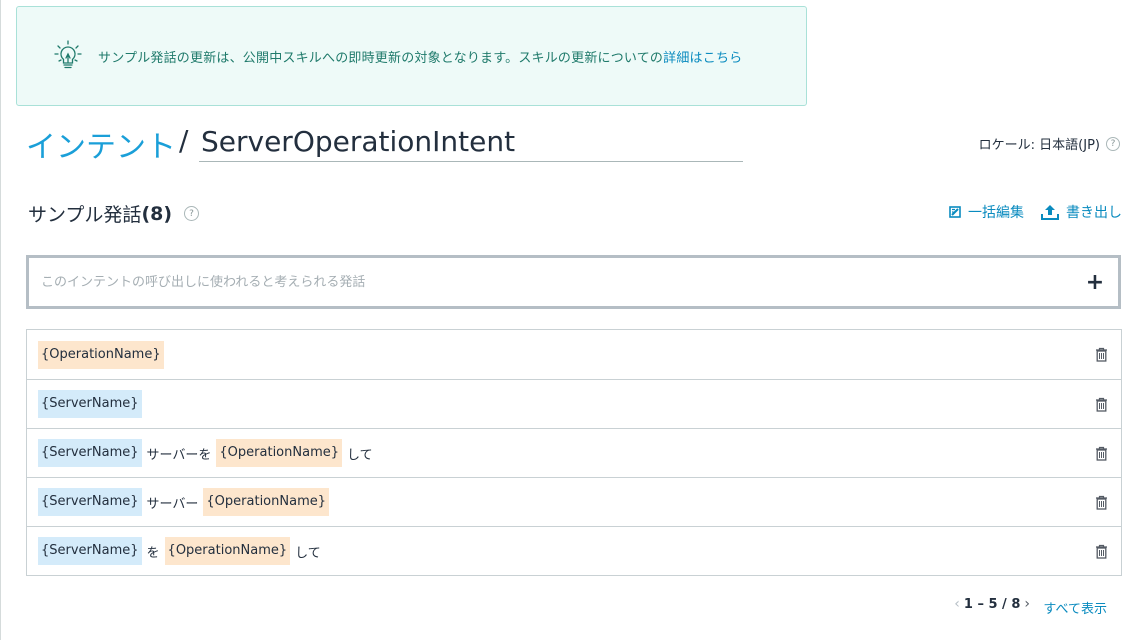 The width and height of the screenshot is (1140, 640). I want to click on utterance-row: {ServerName}, so click(574, 403).